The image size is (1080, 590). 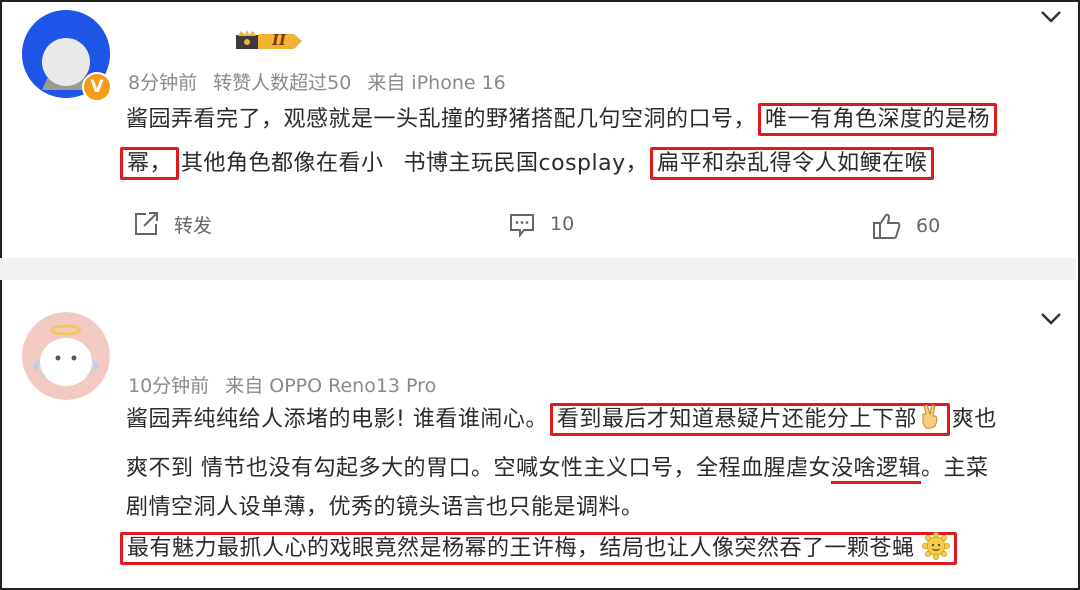 I want to click on comment-text-line: 最有魅力最抓人心的戏眼竟然是杨幂的王许梅，结局也让人像突然吞了一颗苍蝇, so click(x=538, y=548).